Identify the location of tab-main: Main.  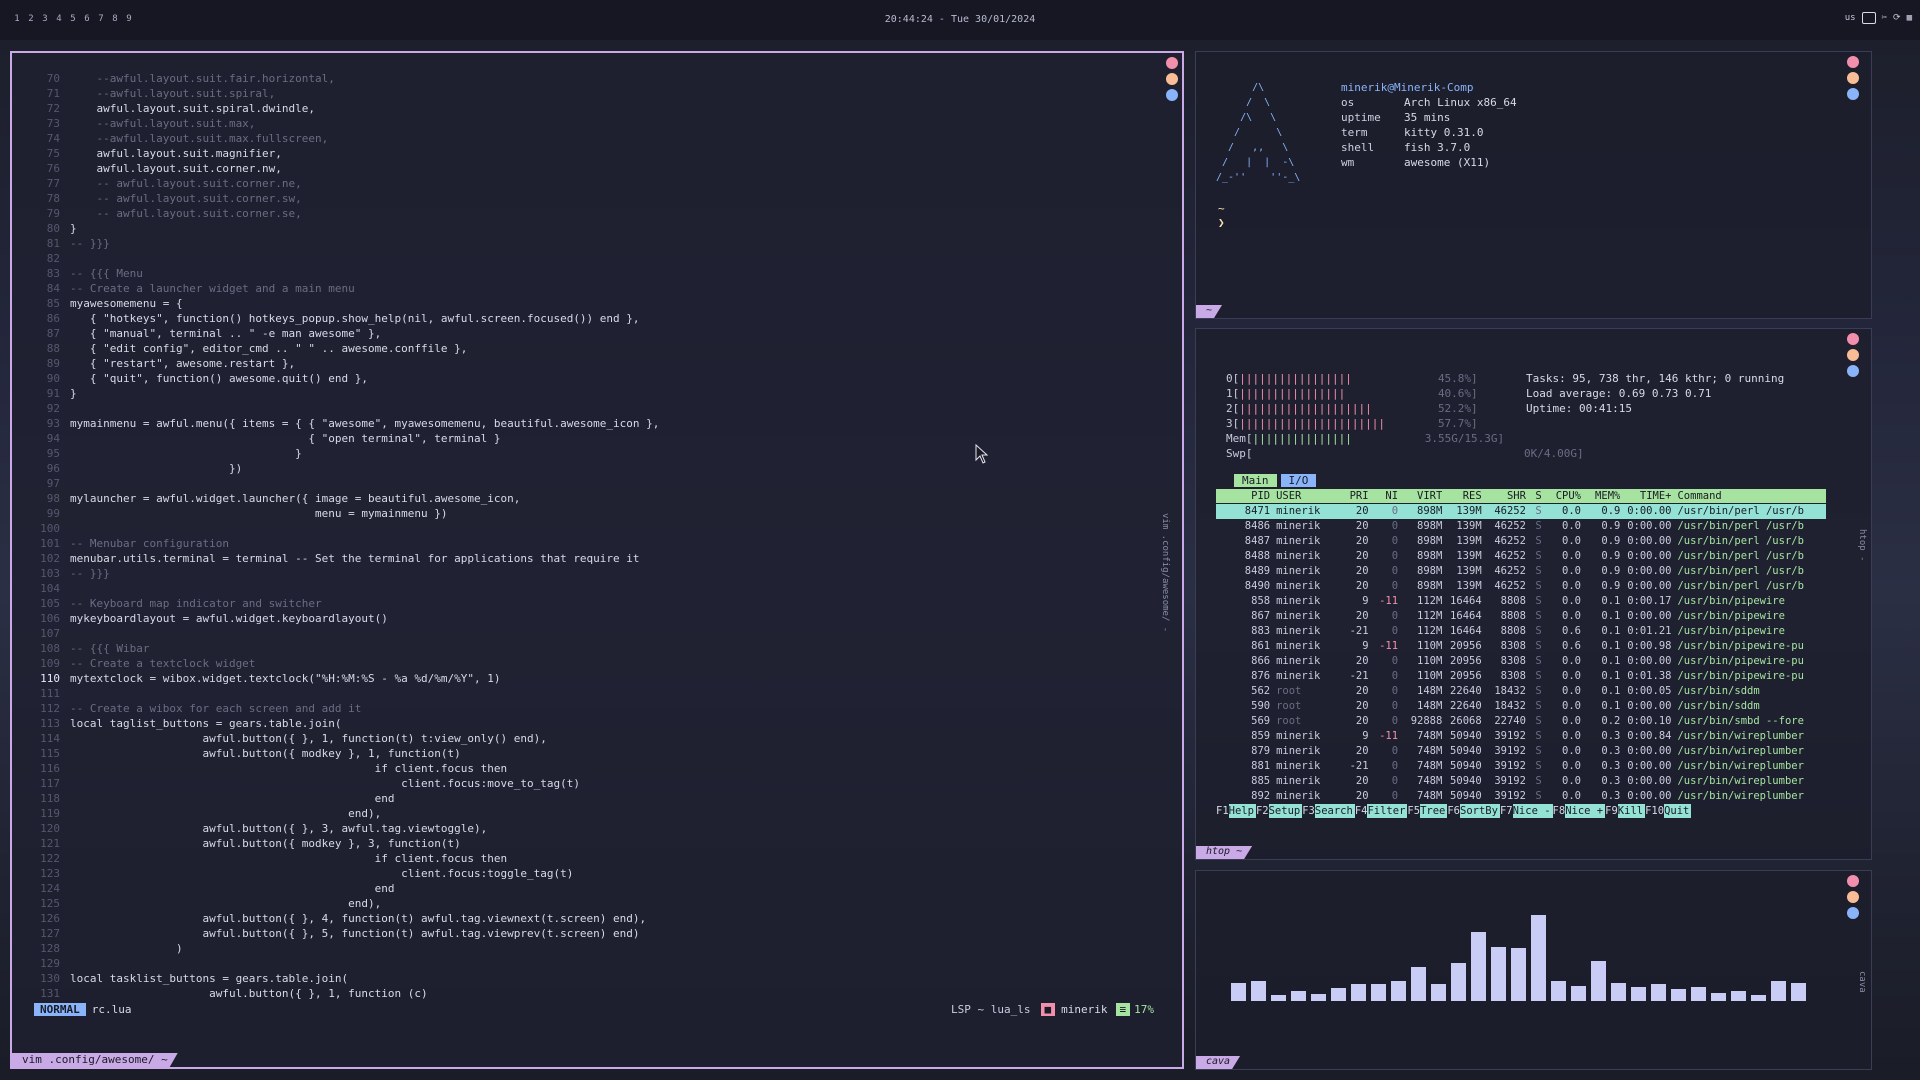
(1255, 480).